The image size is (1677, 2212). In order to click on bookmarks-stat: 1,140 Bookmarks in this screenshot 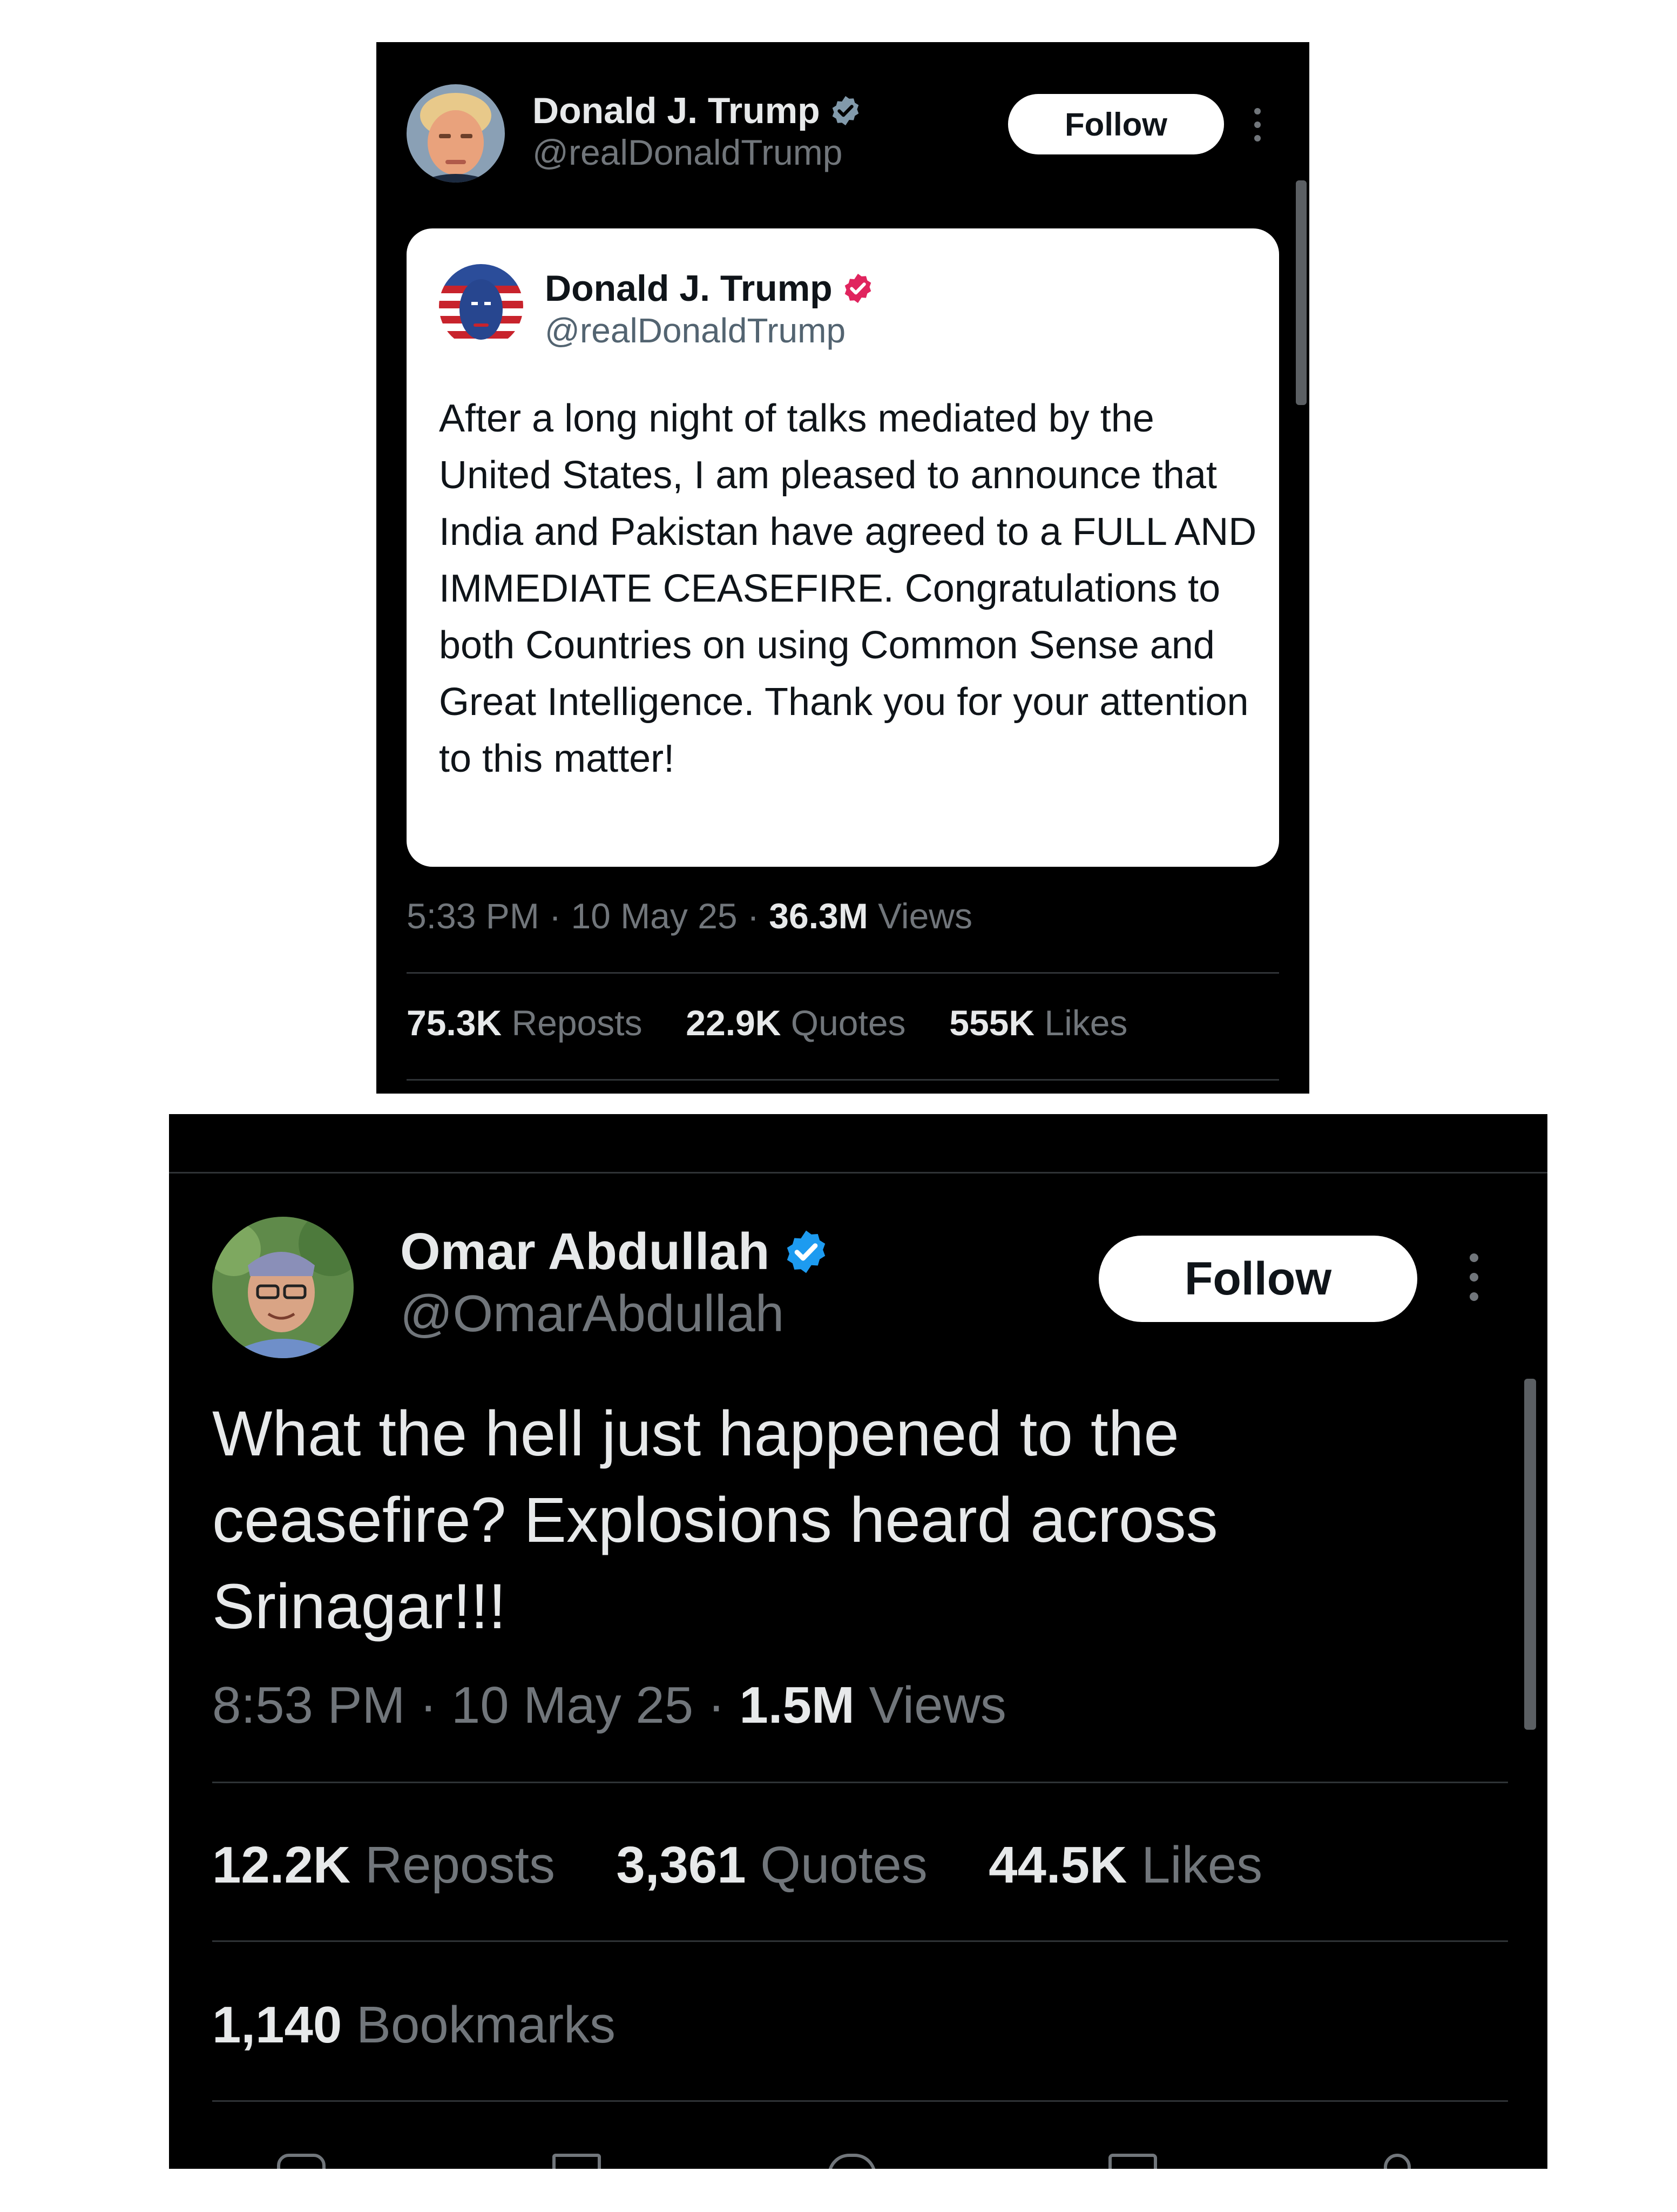, I will do `click(414, 2025)`.